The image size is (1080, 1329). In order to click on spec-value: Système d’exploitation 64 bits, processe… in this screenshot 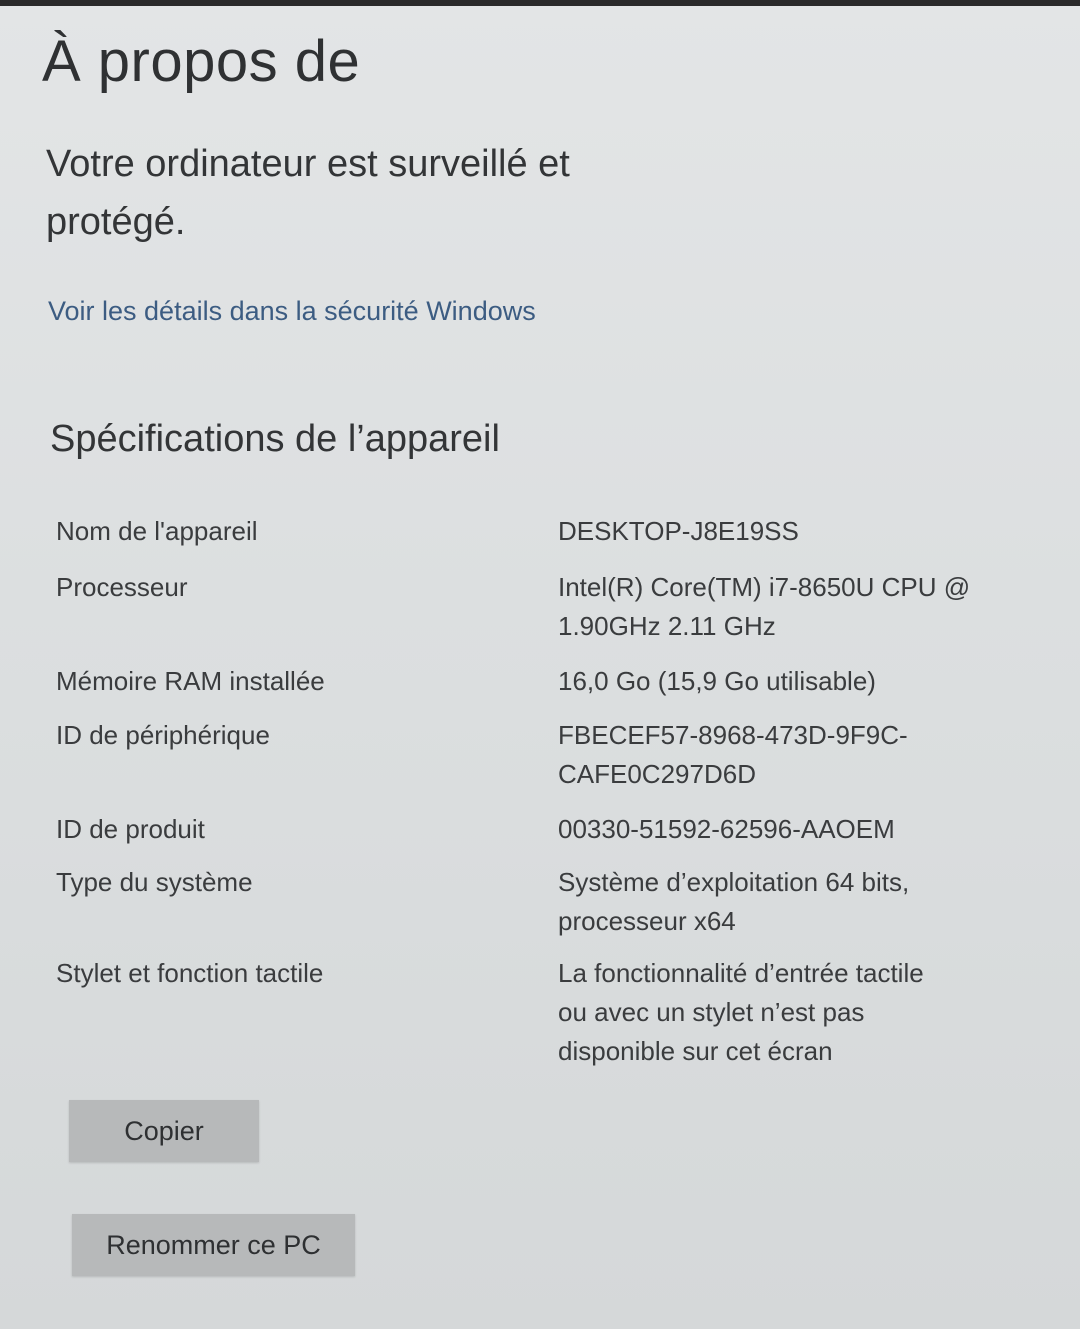, I will do `click(734, 901)`.